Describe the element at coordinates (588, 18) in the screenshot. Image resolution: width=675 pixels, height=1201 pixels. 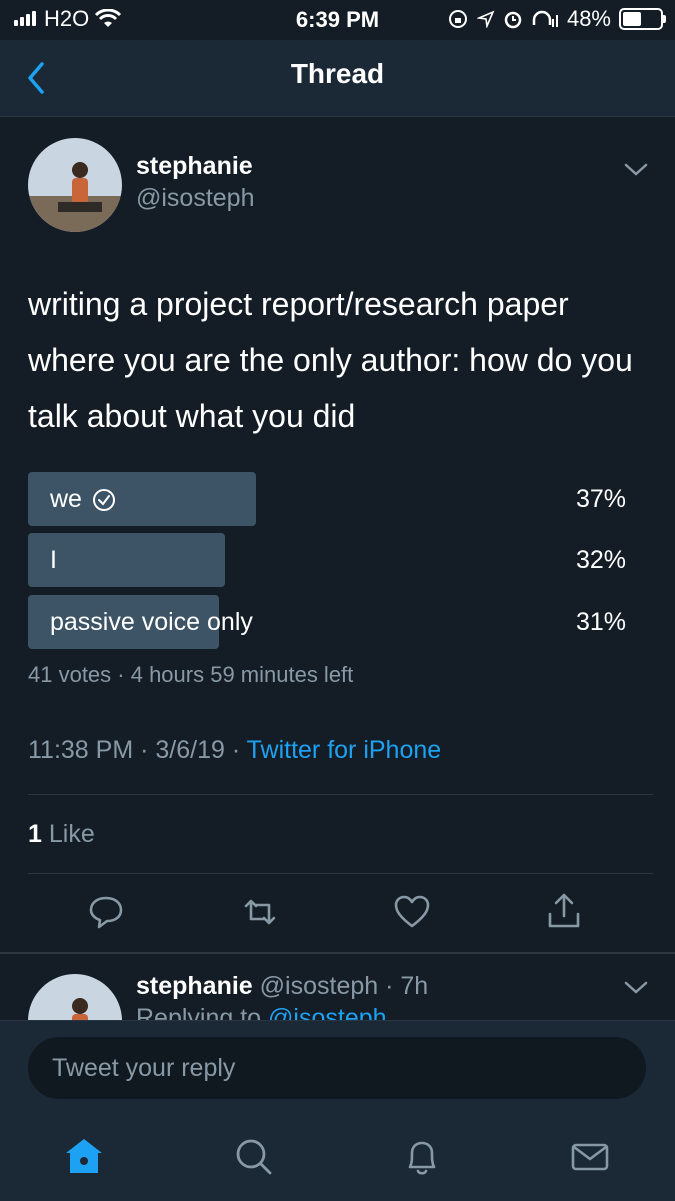
I see `battery-percent: 48%` at that location.